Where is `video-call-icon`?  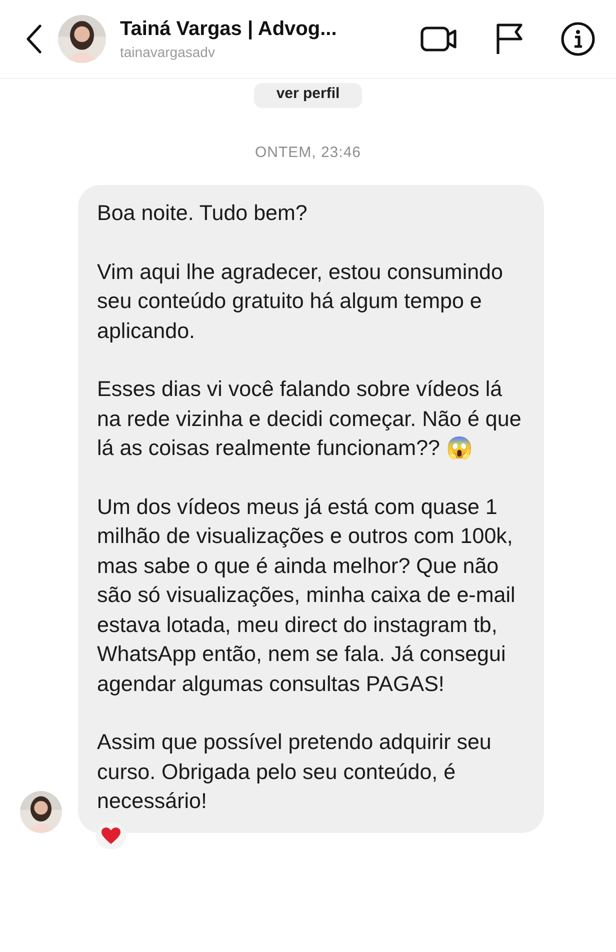
video-call-icon is located at coordinates (439, 39).